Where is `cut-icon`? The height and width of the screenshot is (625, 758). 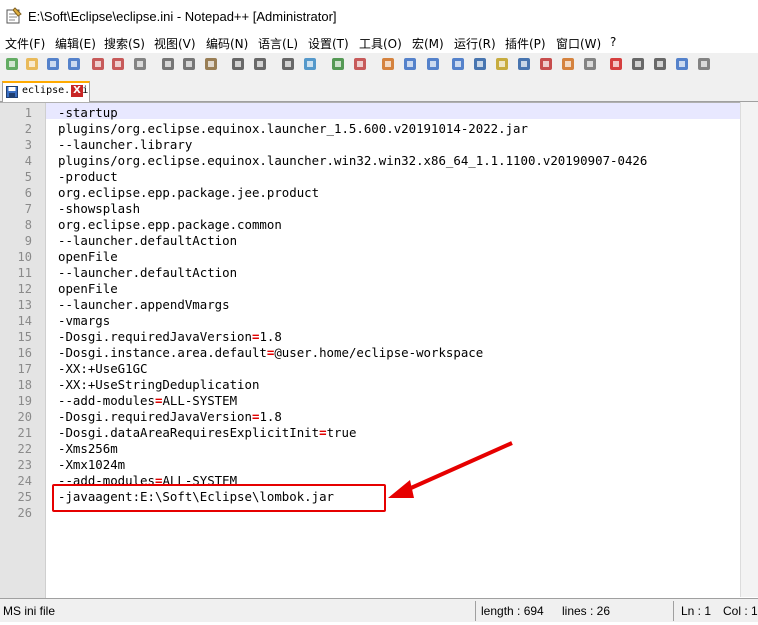 cut-icon is located at coordinates (168, 64).